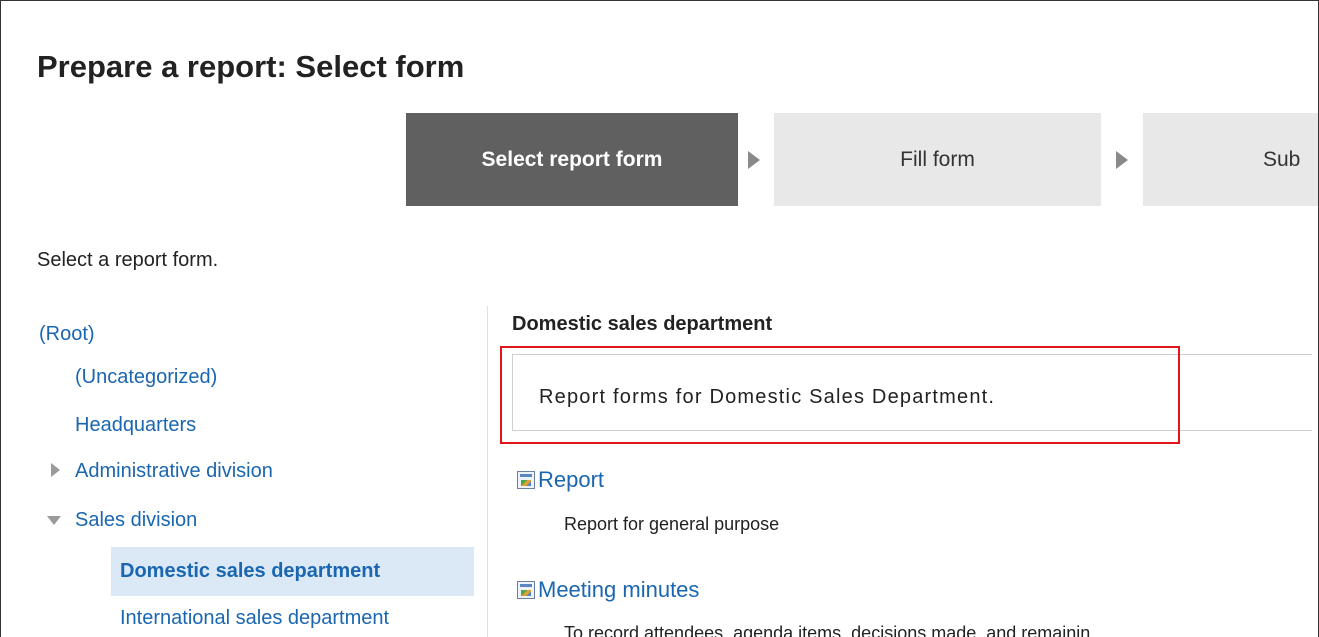 This screenshot has height=637, width=1319. I want to click on form-description-report: Report for general purpose, so click(672, 524).